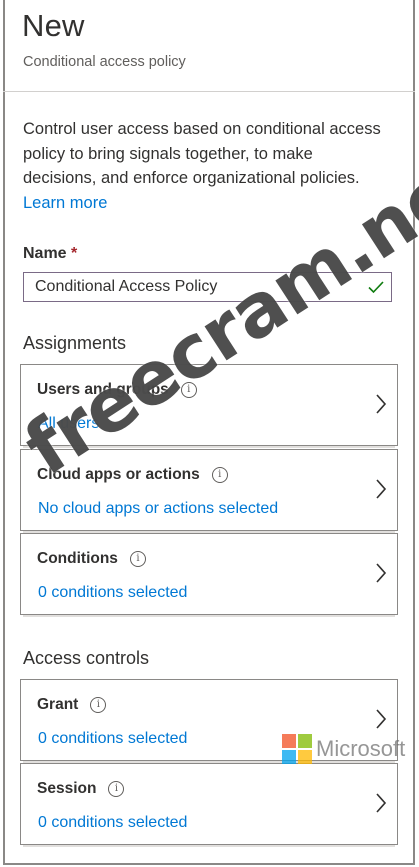 Image resolution: width=419 pixels, height=867 pixels. I want to click on card-title: Cloud apps or actions i, so click(132, 475).